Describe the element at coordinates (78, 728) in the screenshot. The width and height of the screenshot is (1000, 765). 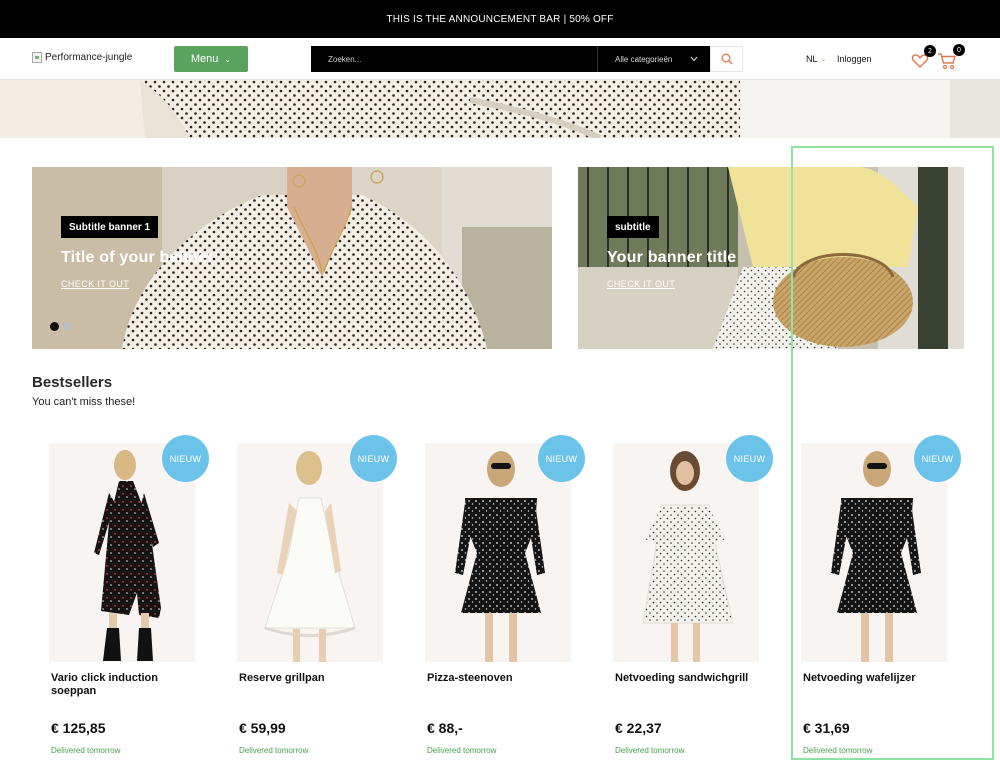
I see `product-price: € 125,85` at that location.